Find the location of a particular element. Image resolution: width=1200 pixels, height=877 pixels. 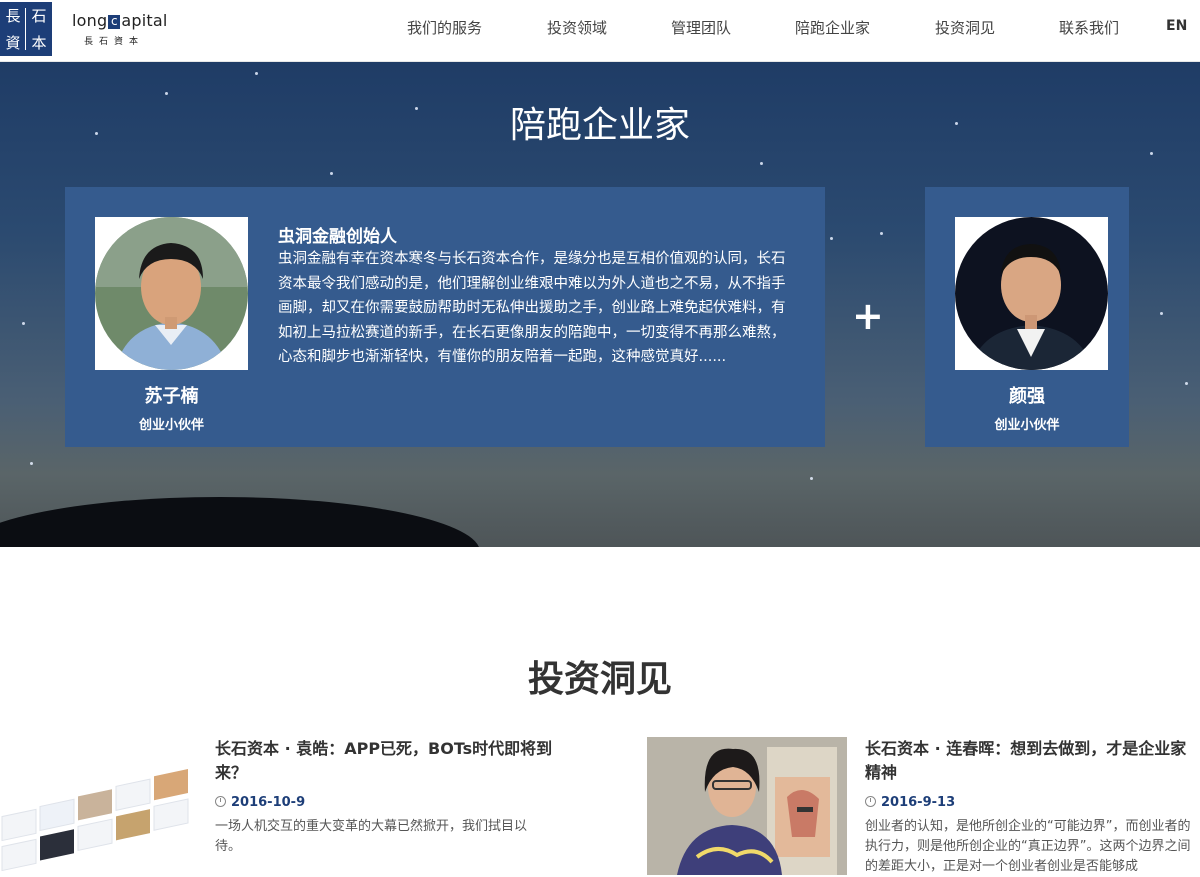

nav-item-investment-fields: 投资领域 is located at coordinates (577, 27).